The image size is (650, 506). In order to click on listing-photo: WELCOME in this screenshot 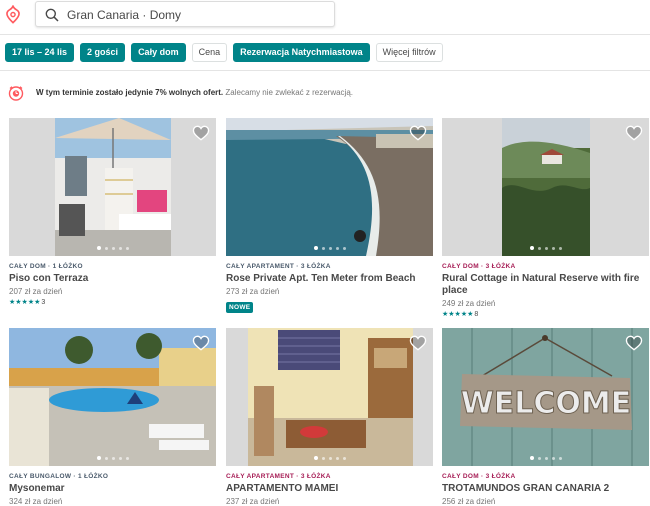, I will do `click(545, 397)`.